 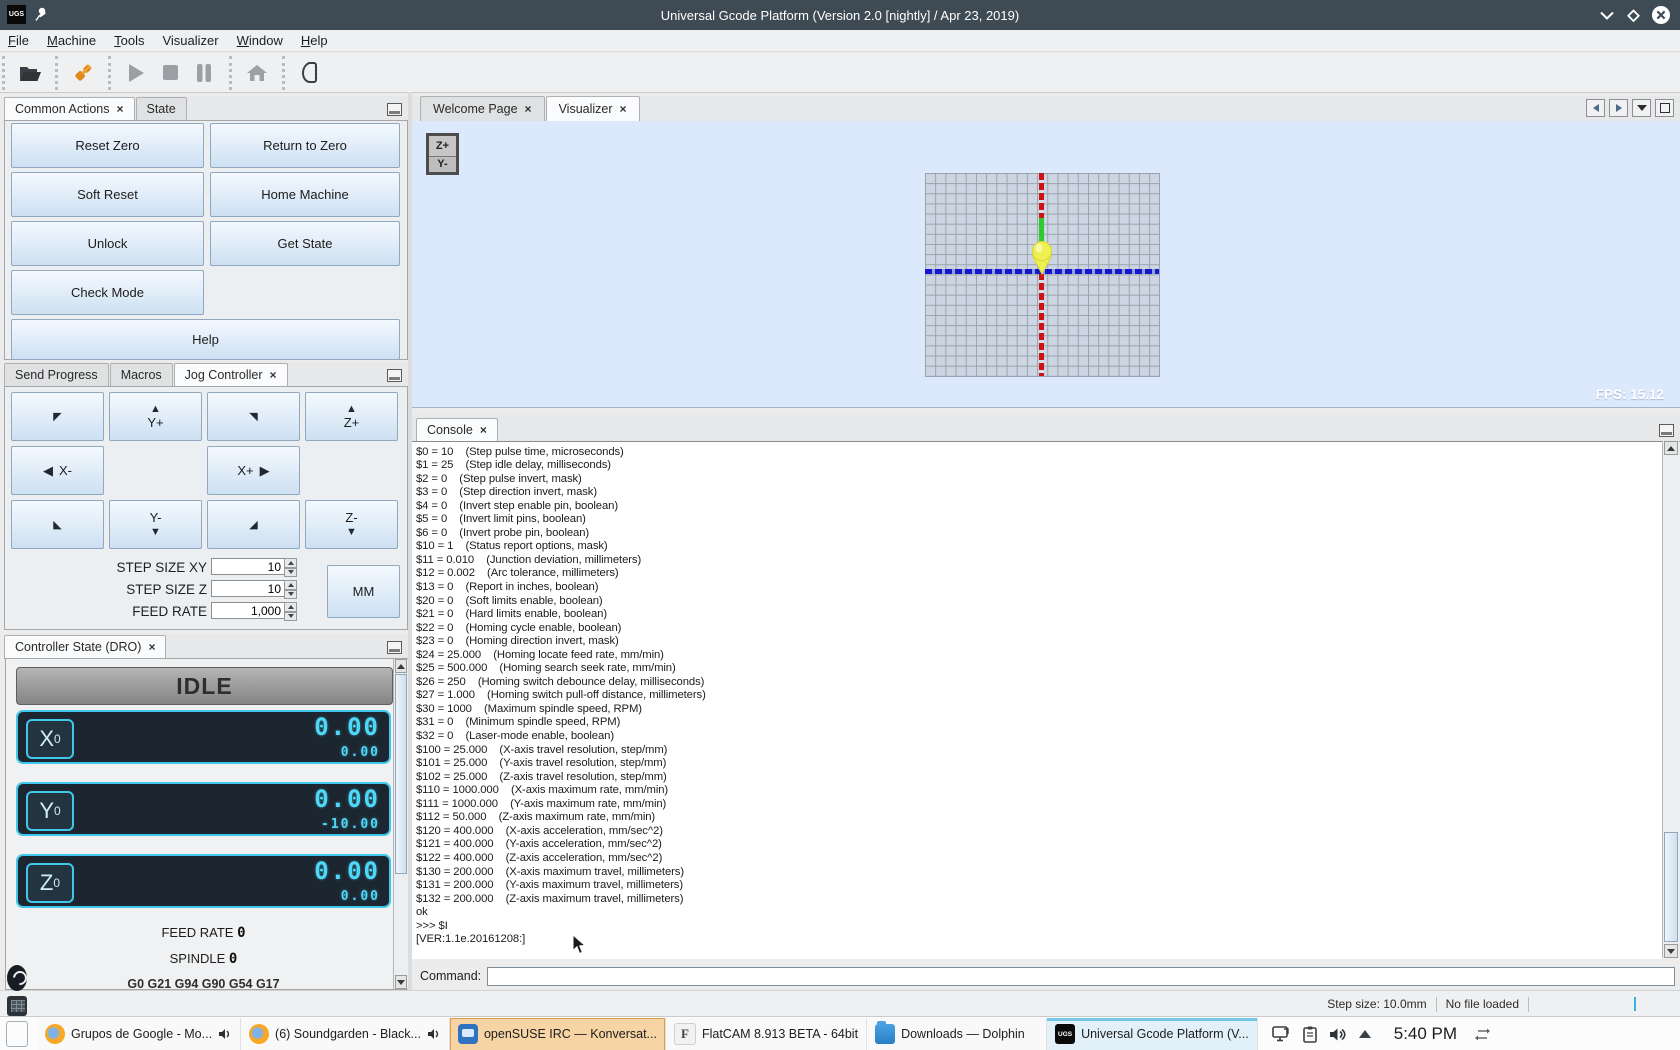 What do you see at coordinates (50, 883) in the screenshot?
I see `z-zero-button: Z0` at bounding box center [50, 883].